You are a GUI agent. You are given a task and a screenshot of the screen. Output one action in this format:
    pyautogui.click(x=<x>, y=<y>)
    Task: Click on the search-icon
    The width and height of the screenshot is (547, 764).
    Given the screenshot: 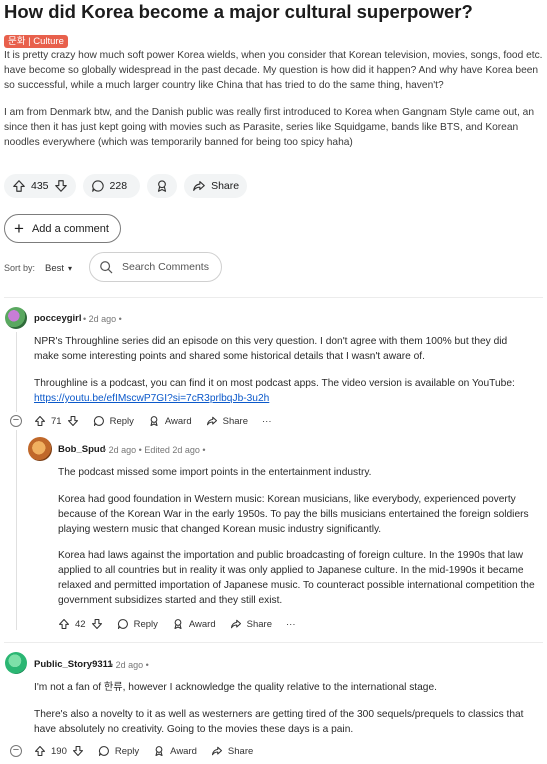 What is the action you would take?
    pyautogui.click(x=106, y=267)
    